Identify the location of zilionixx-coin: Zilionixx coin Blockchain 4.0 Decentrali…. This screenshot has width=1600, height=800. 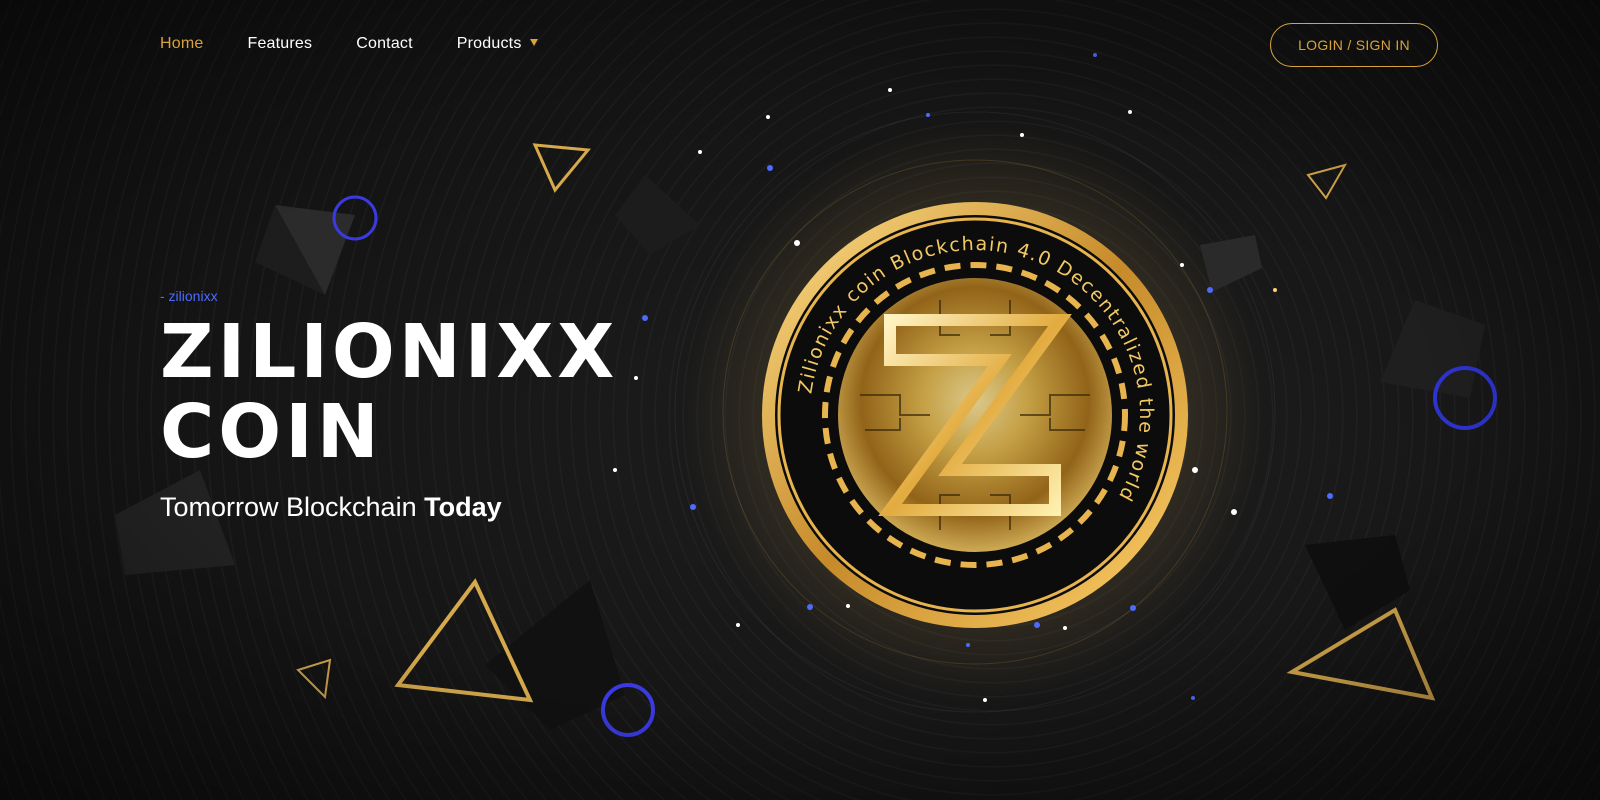
(975, 415).